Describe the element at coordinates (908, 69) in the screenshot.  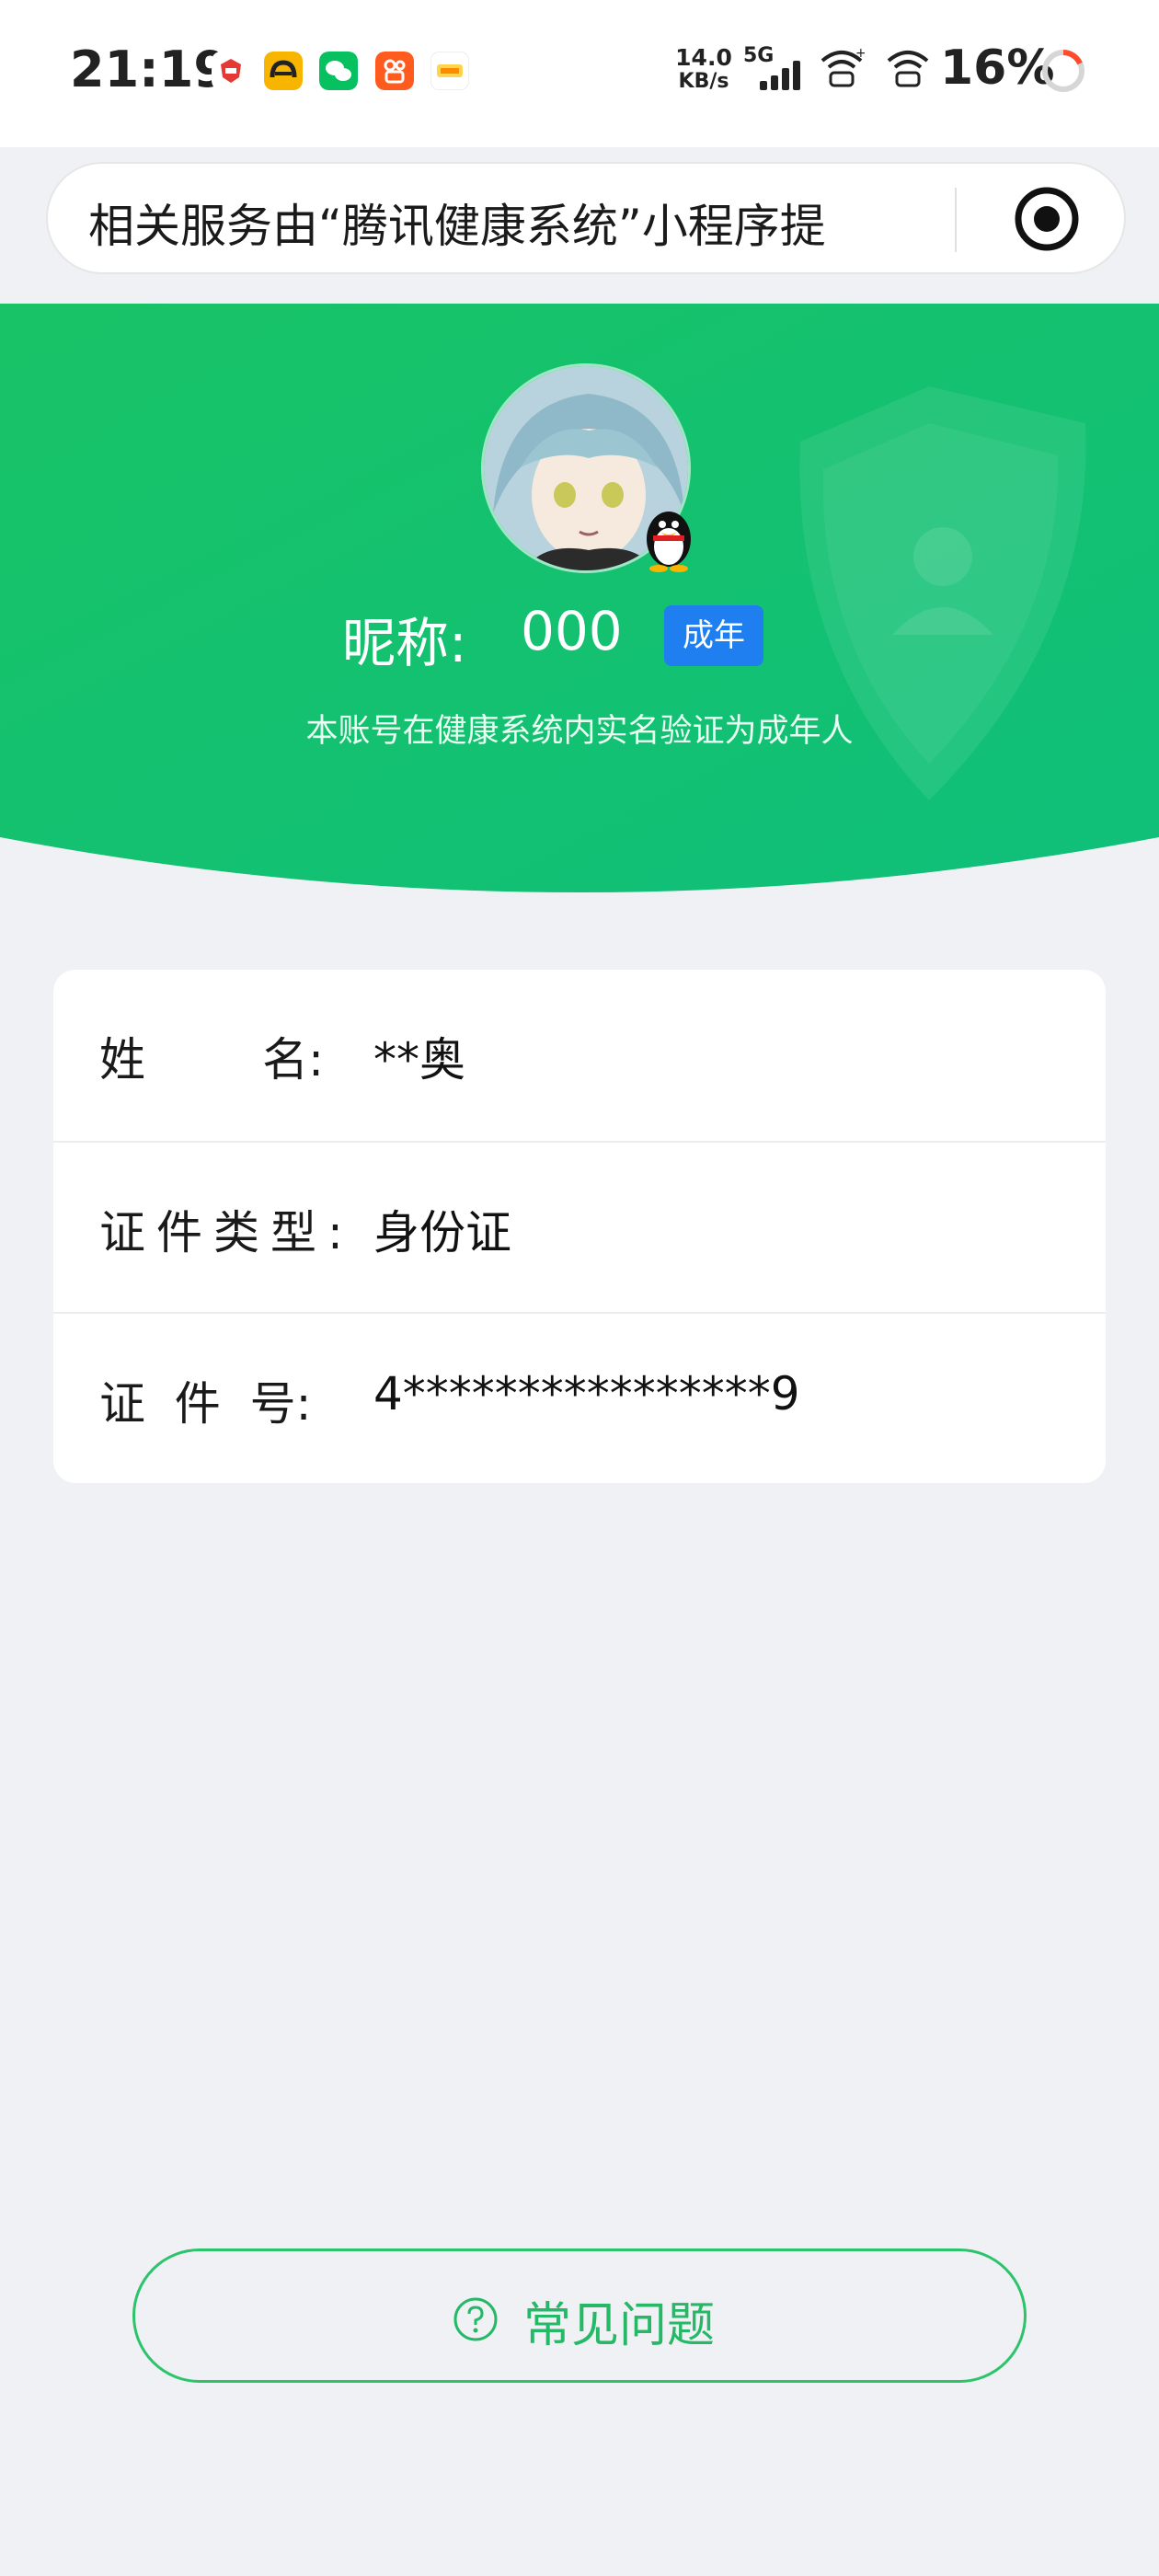
I see `wifi-hotspot-icon` at that location.